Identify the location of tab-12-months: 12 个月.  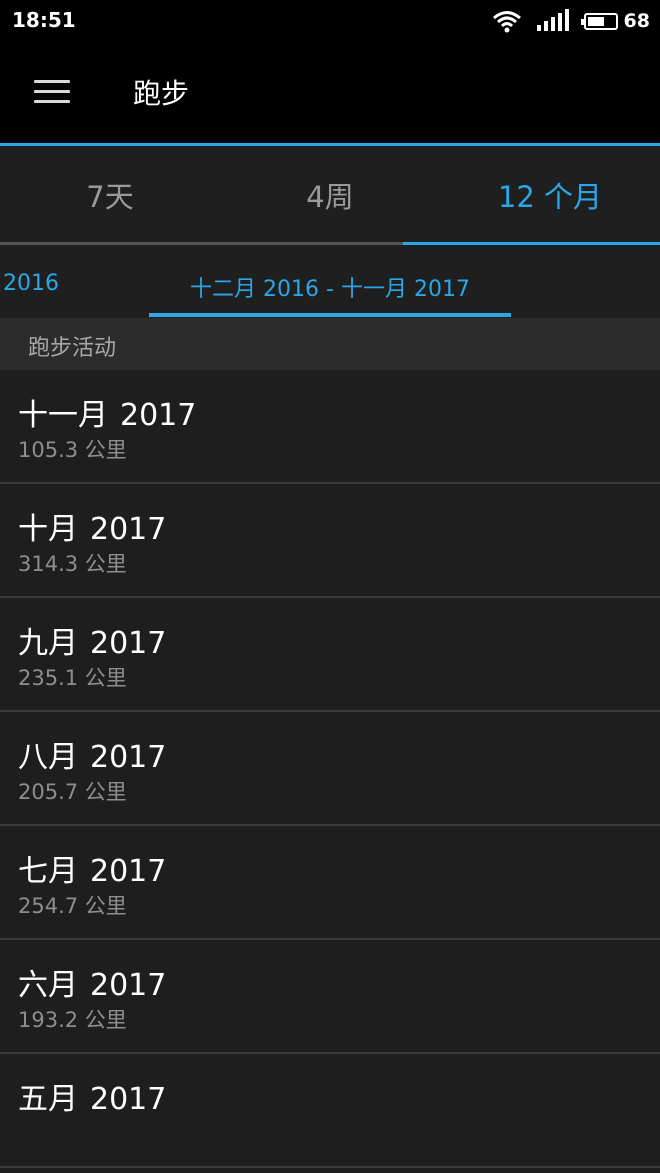
(550, 194).